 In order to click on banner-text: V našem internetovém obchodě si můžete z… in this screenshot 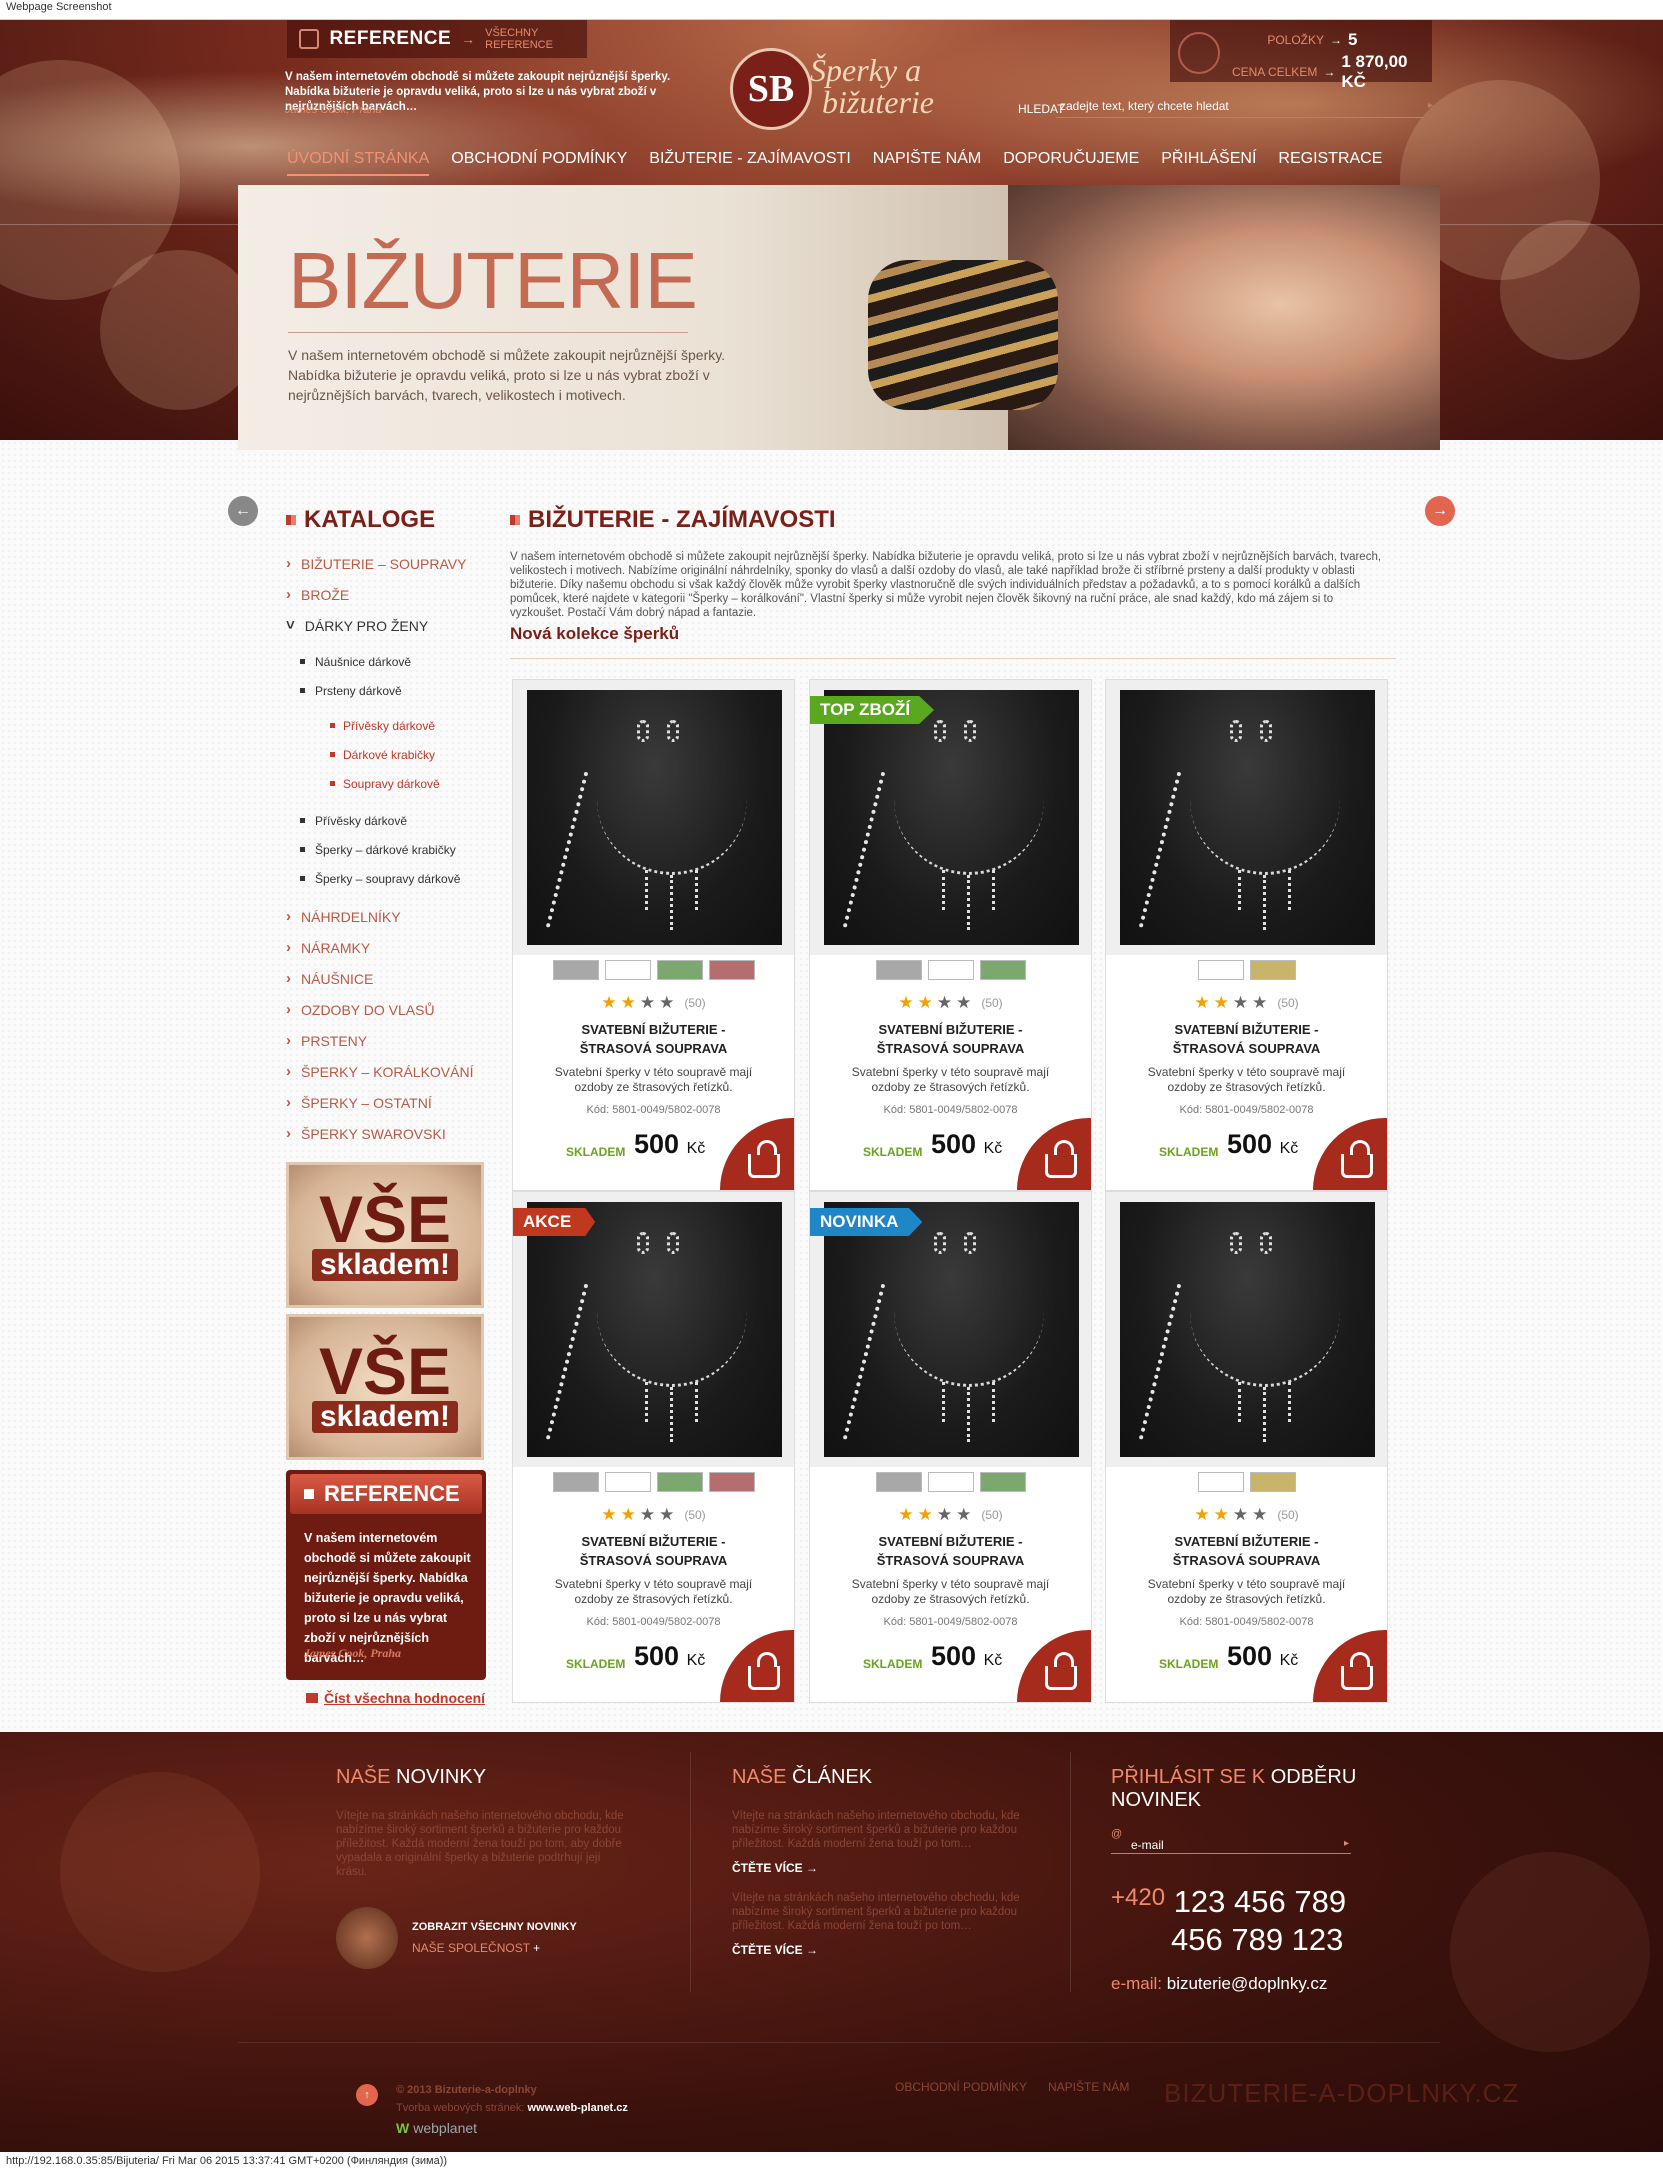, I will do `click(507, 375)`.